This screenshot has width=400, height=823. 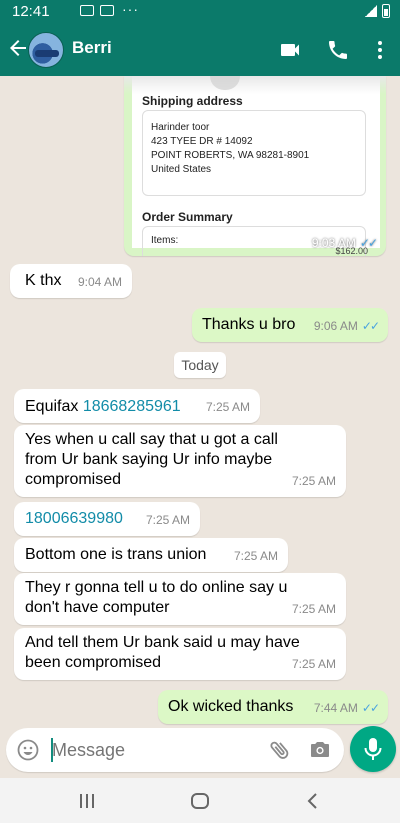 I want to click on address-line: POINT ROBERTS, WA 98281-8901, so click(x=230, y=155).